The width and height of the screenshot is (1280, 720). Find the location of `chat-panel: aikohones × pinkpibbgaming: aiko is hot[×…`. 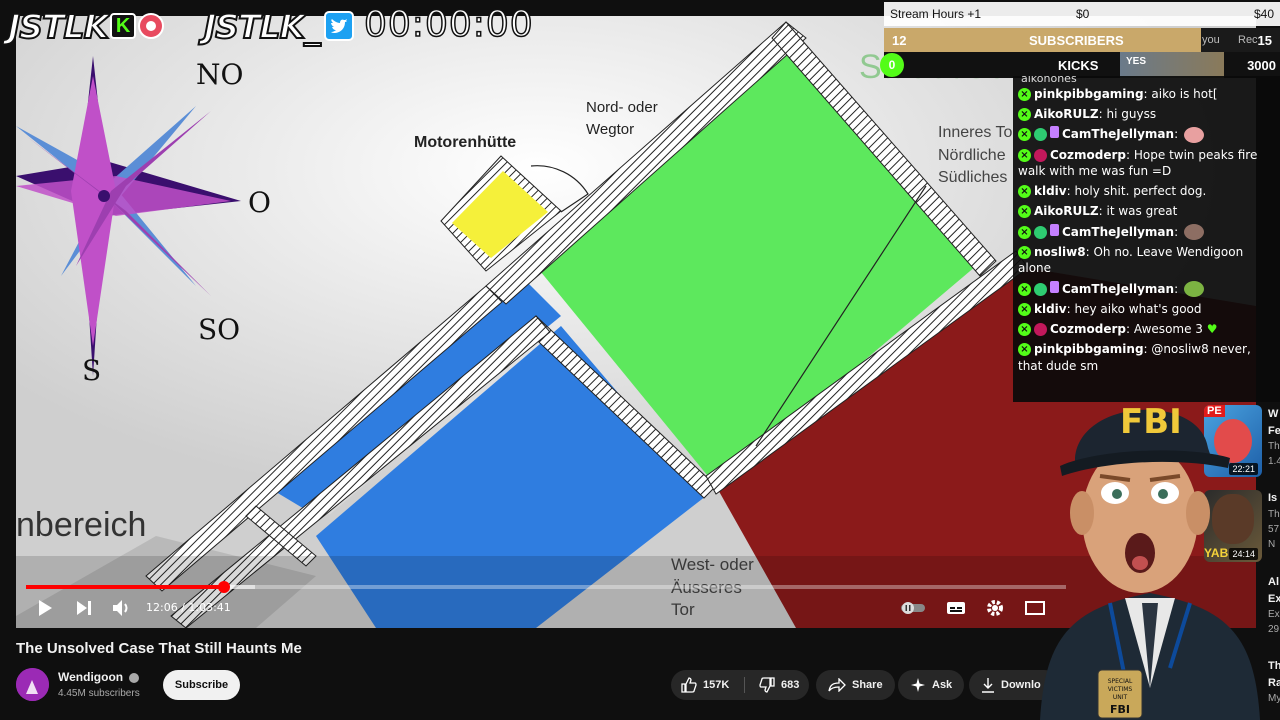

chat-panel: aikohones × pinkpibbgaming: aiko is hot[×… is located at coordinates (1146, 239).